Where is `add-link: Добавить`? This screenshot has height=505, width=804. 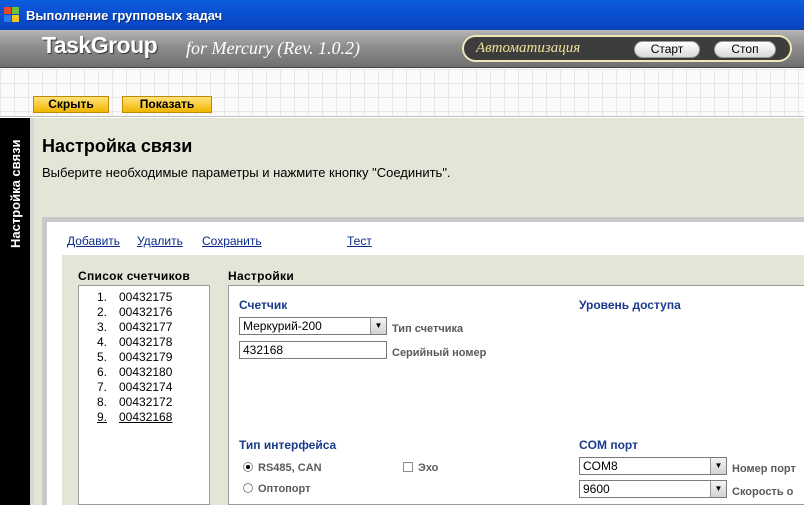
add-link: Добавить is located at coordinates (93, 241).